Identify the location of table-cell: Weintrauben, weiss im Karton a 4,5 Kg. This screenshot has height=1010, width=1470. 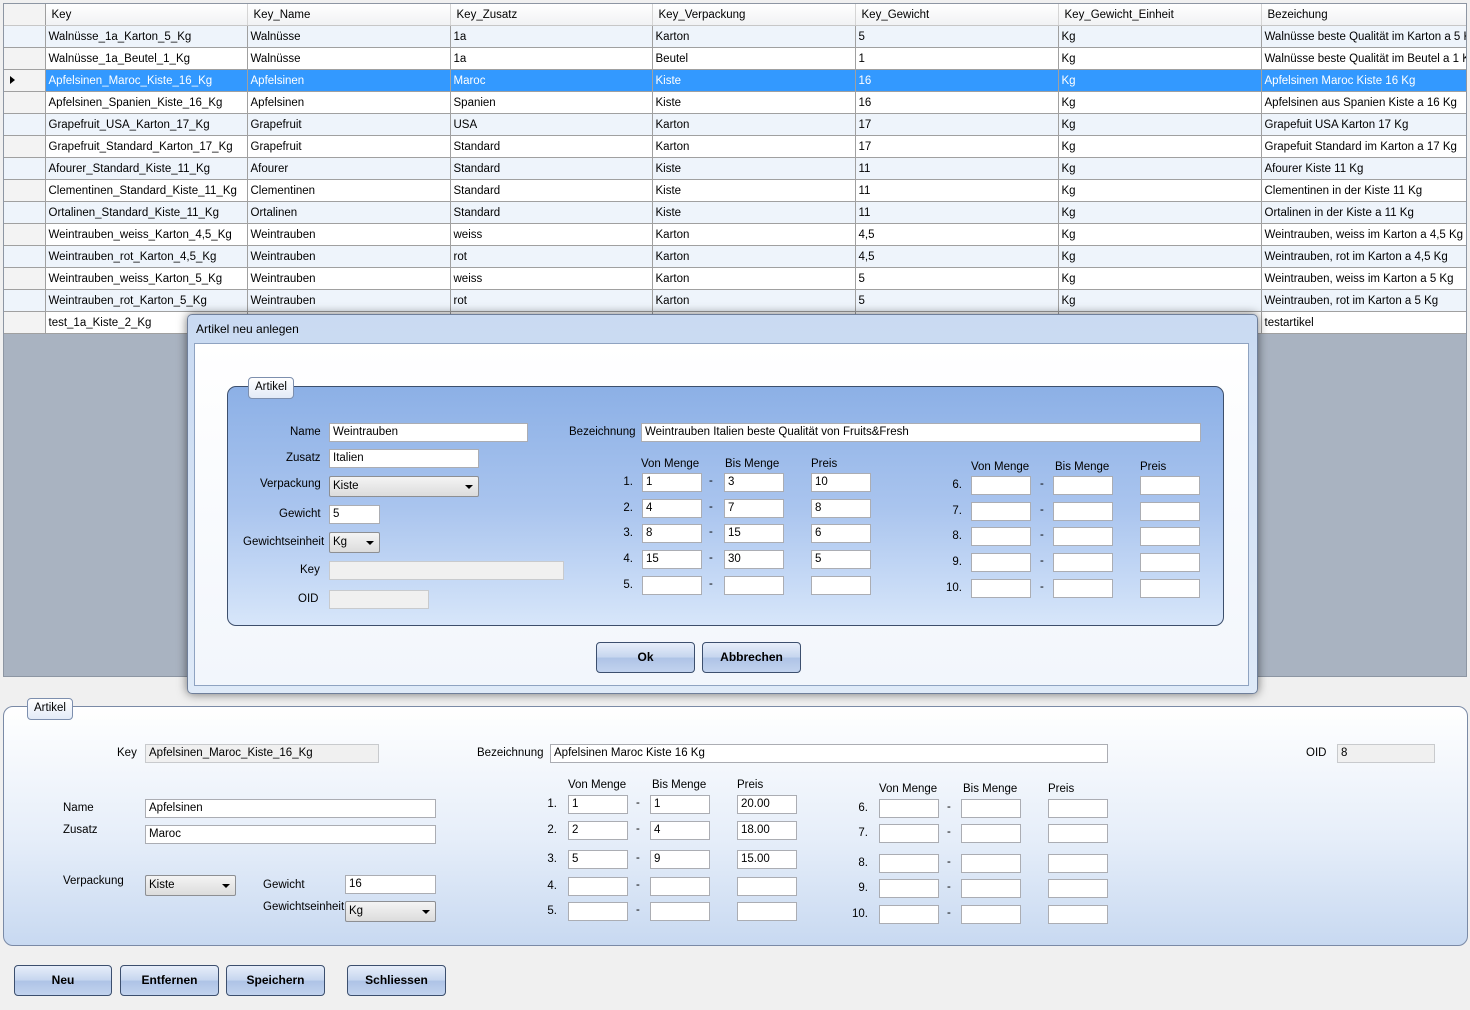
(1363, 234).